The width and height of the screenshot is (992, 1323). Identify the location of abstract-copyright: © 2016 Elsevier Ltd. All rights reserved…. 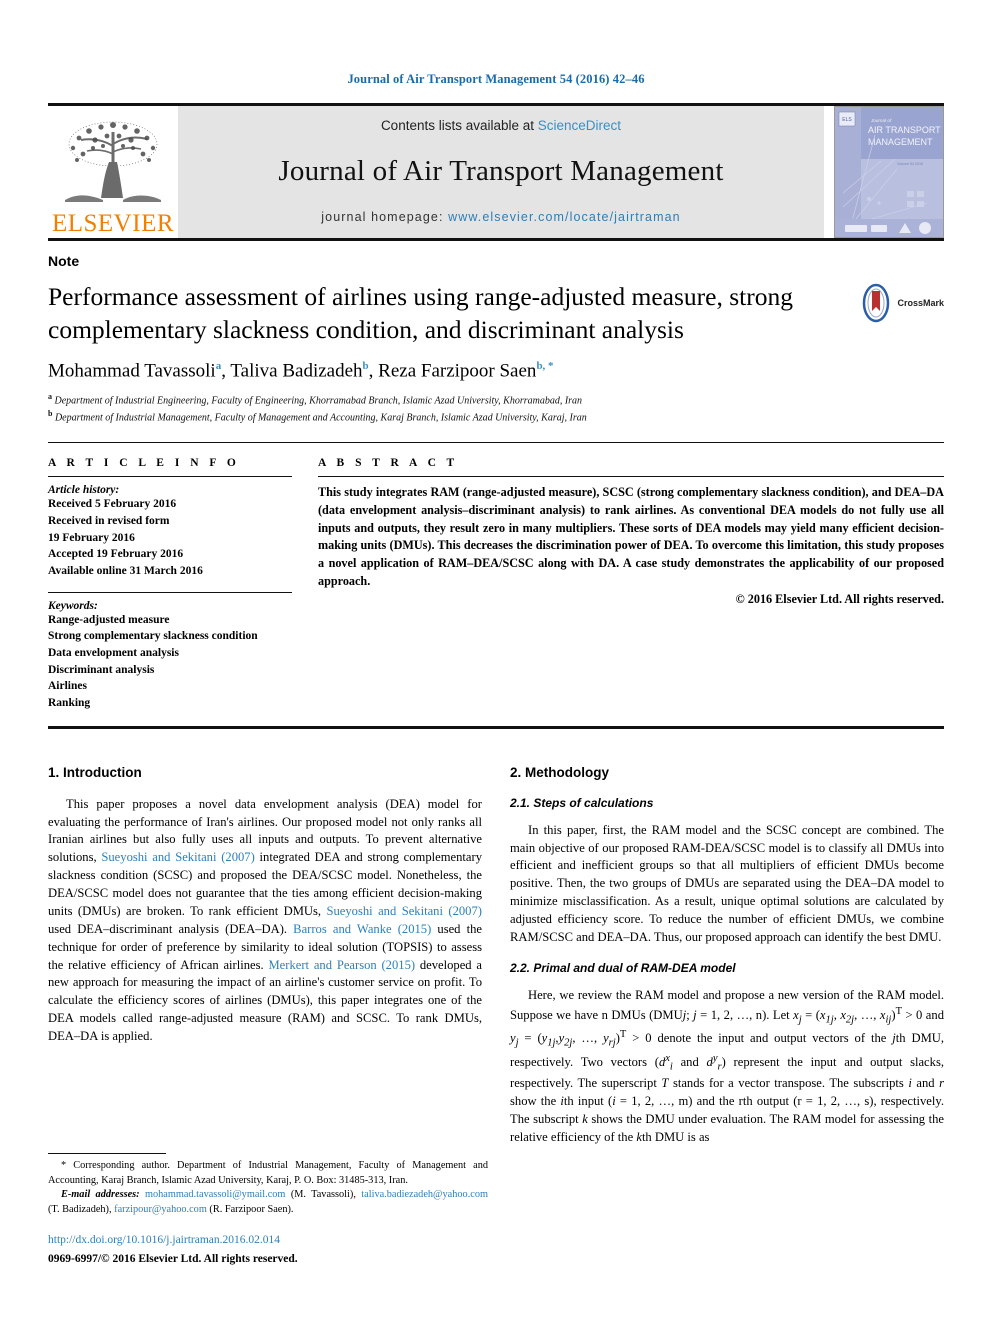
(839, 599).